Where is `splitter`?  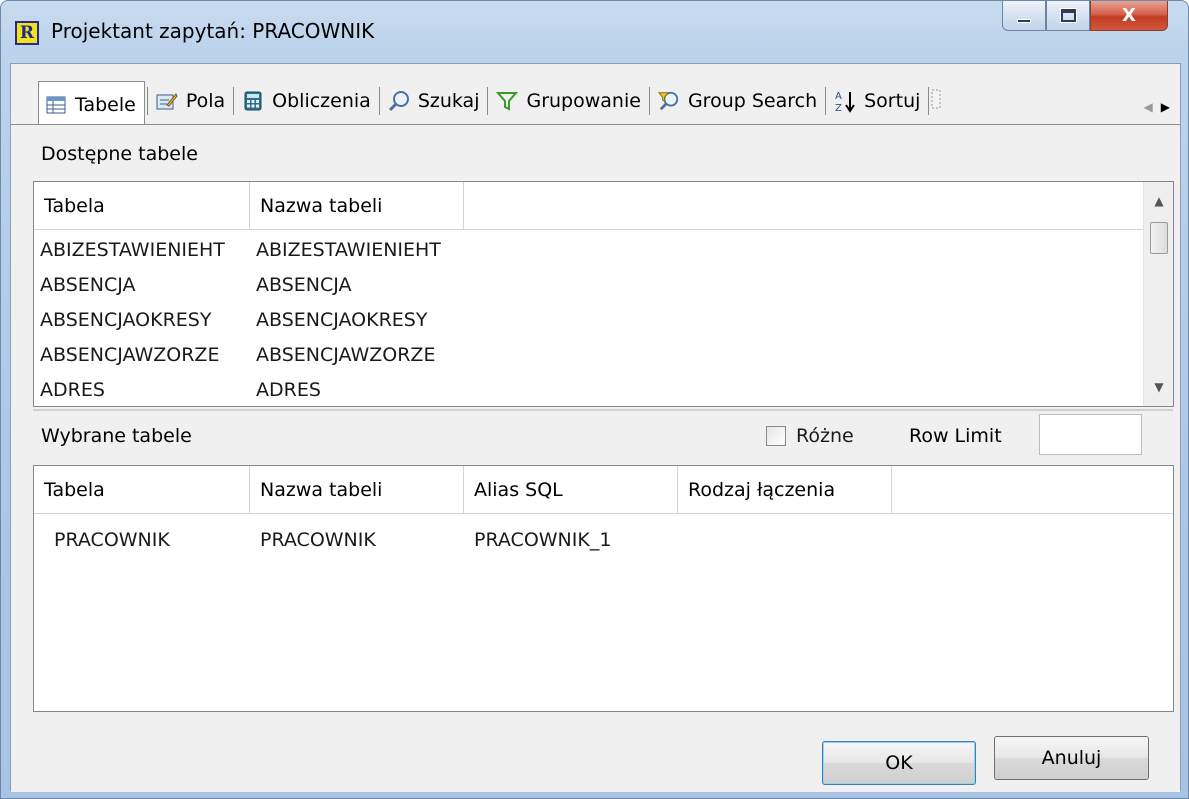 splitter is located at coordinates (603, 410).